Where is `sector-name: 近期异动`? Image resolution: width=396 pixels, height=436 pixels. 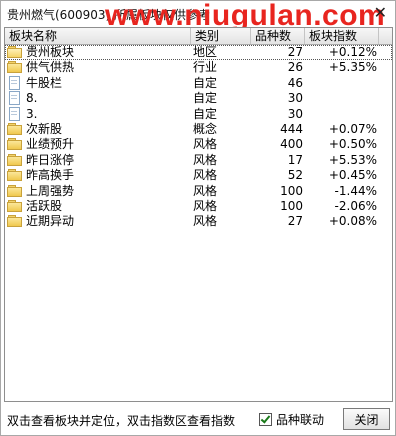
sector-name: 近期异动 is located at coordinates (50, 221).